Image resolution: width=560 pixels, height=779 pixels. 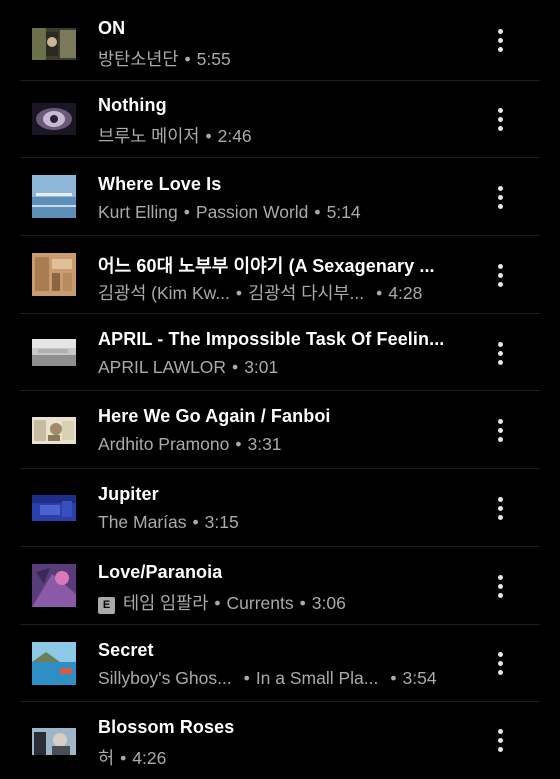 I want to click on song-title: Jupiter, so click(x=128, y=494).